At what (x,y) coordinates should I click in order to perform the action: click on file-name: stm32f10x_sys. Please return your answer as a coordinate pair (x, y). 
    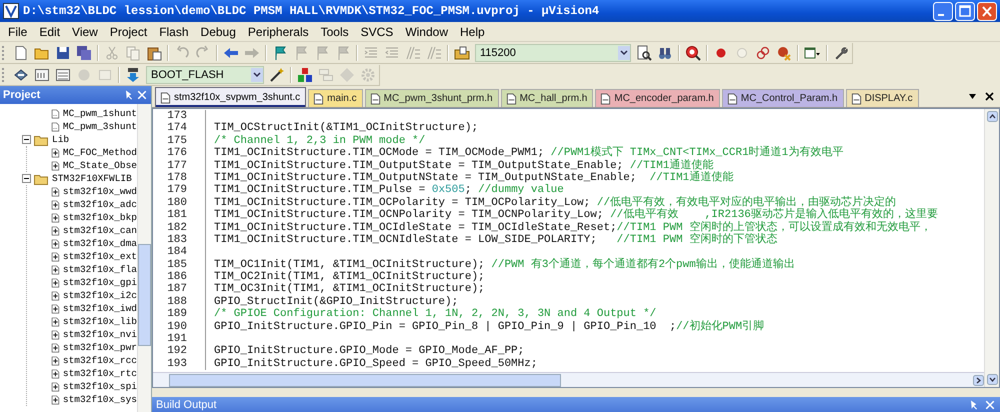
    Looking at the image, I should click on (99, 399).